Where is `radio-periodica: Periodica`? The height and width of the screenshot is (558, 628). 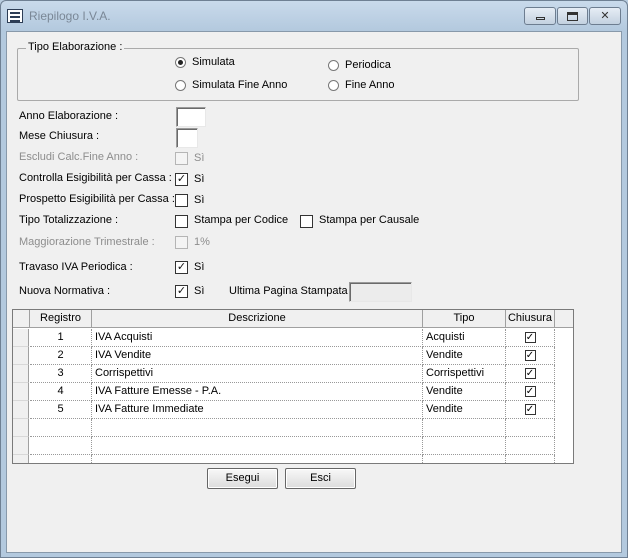
radio-periodica: Periodica is located at coordinates (359, 65).